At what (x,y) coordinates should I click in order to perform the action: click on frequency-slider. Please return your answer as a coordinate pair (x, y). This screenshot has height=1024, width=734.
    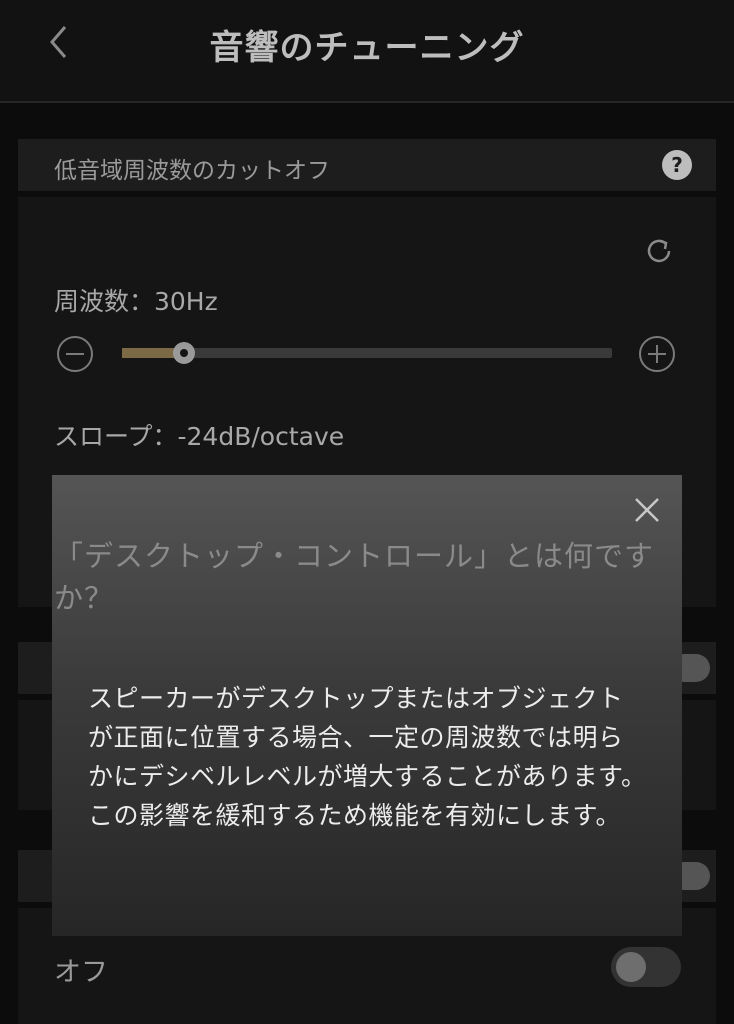
    Looking at the image, I should click on (367, 353).